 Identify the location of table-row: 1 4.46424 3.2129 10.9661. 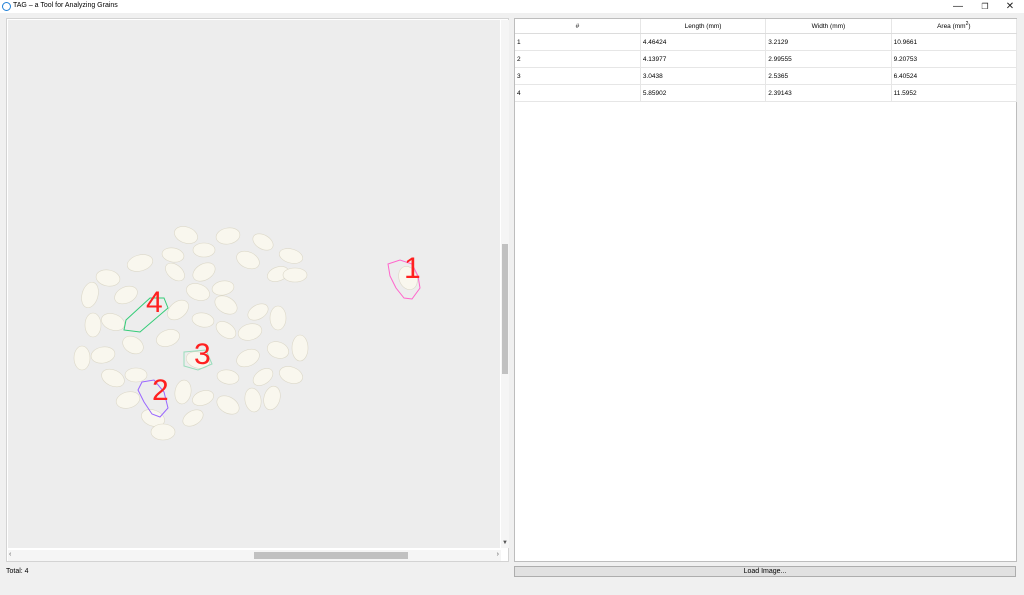
(766, 42).